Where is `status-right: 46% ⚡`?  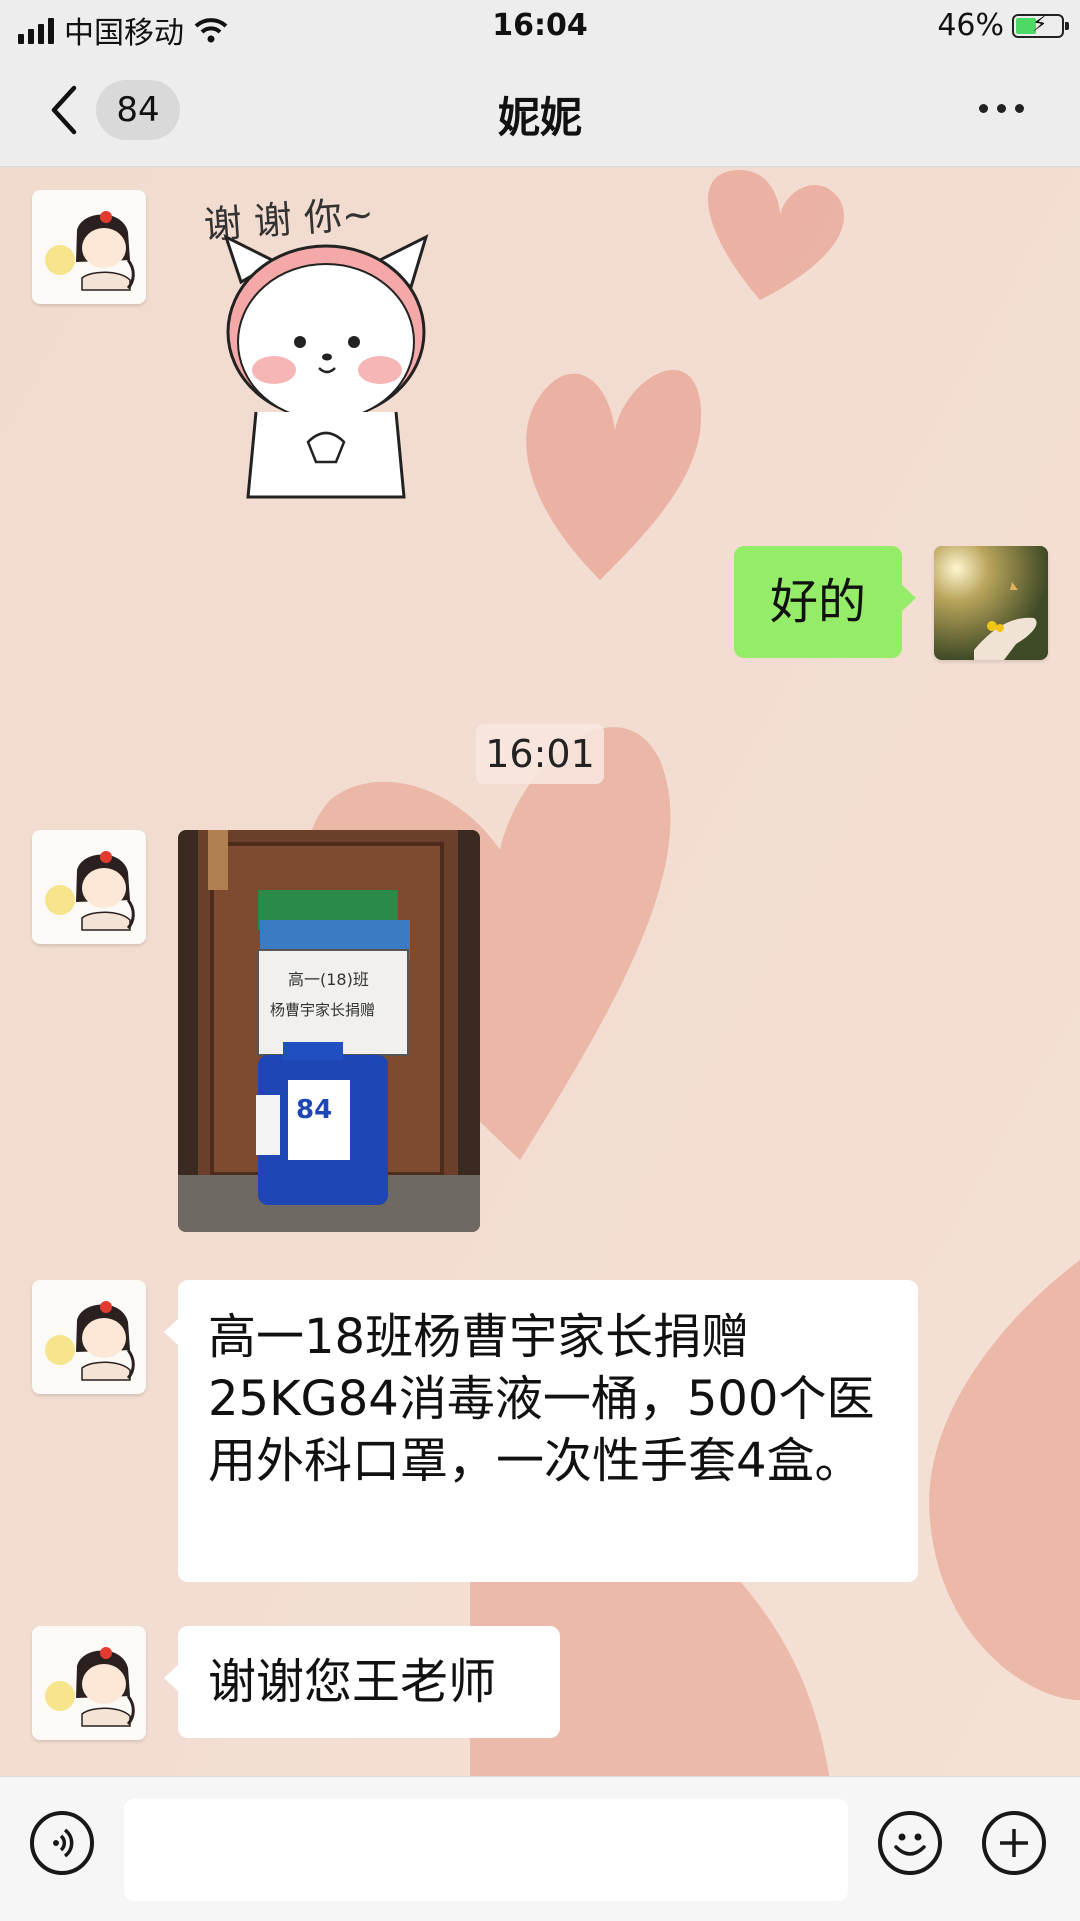 status-right: 46% ⚡ is located at coordinates (1003, 25).